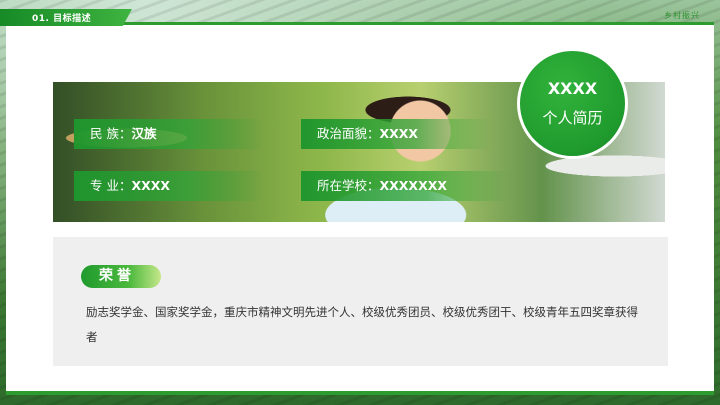 Image resolution: width=720 pixels, height=405 pixels. What do you see at coordinates (144, 133) in the screenshot?
I see `field-value: 汉族` at bounding box center [144, 133].